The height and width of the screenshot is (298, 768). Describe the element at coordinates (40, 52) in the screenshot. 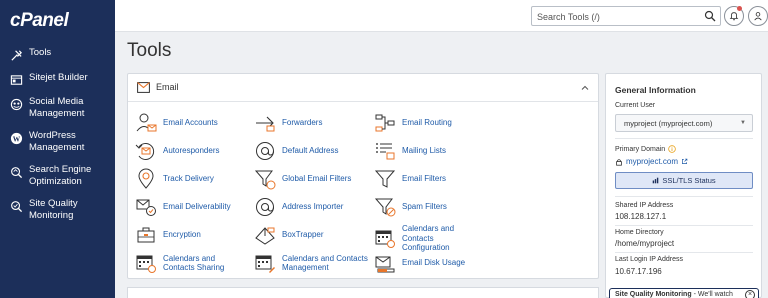

I see `sidebar-item-label: Tools` at that location.